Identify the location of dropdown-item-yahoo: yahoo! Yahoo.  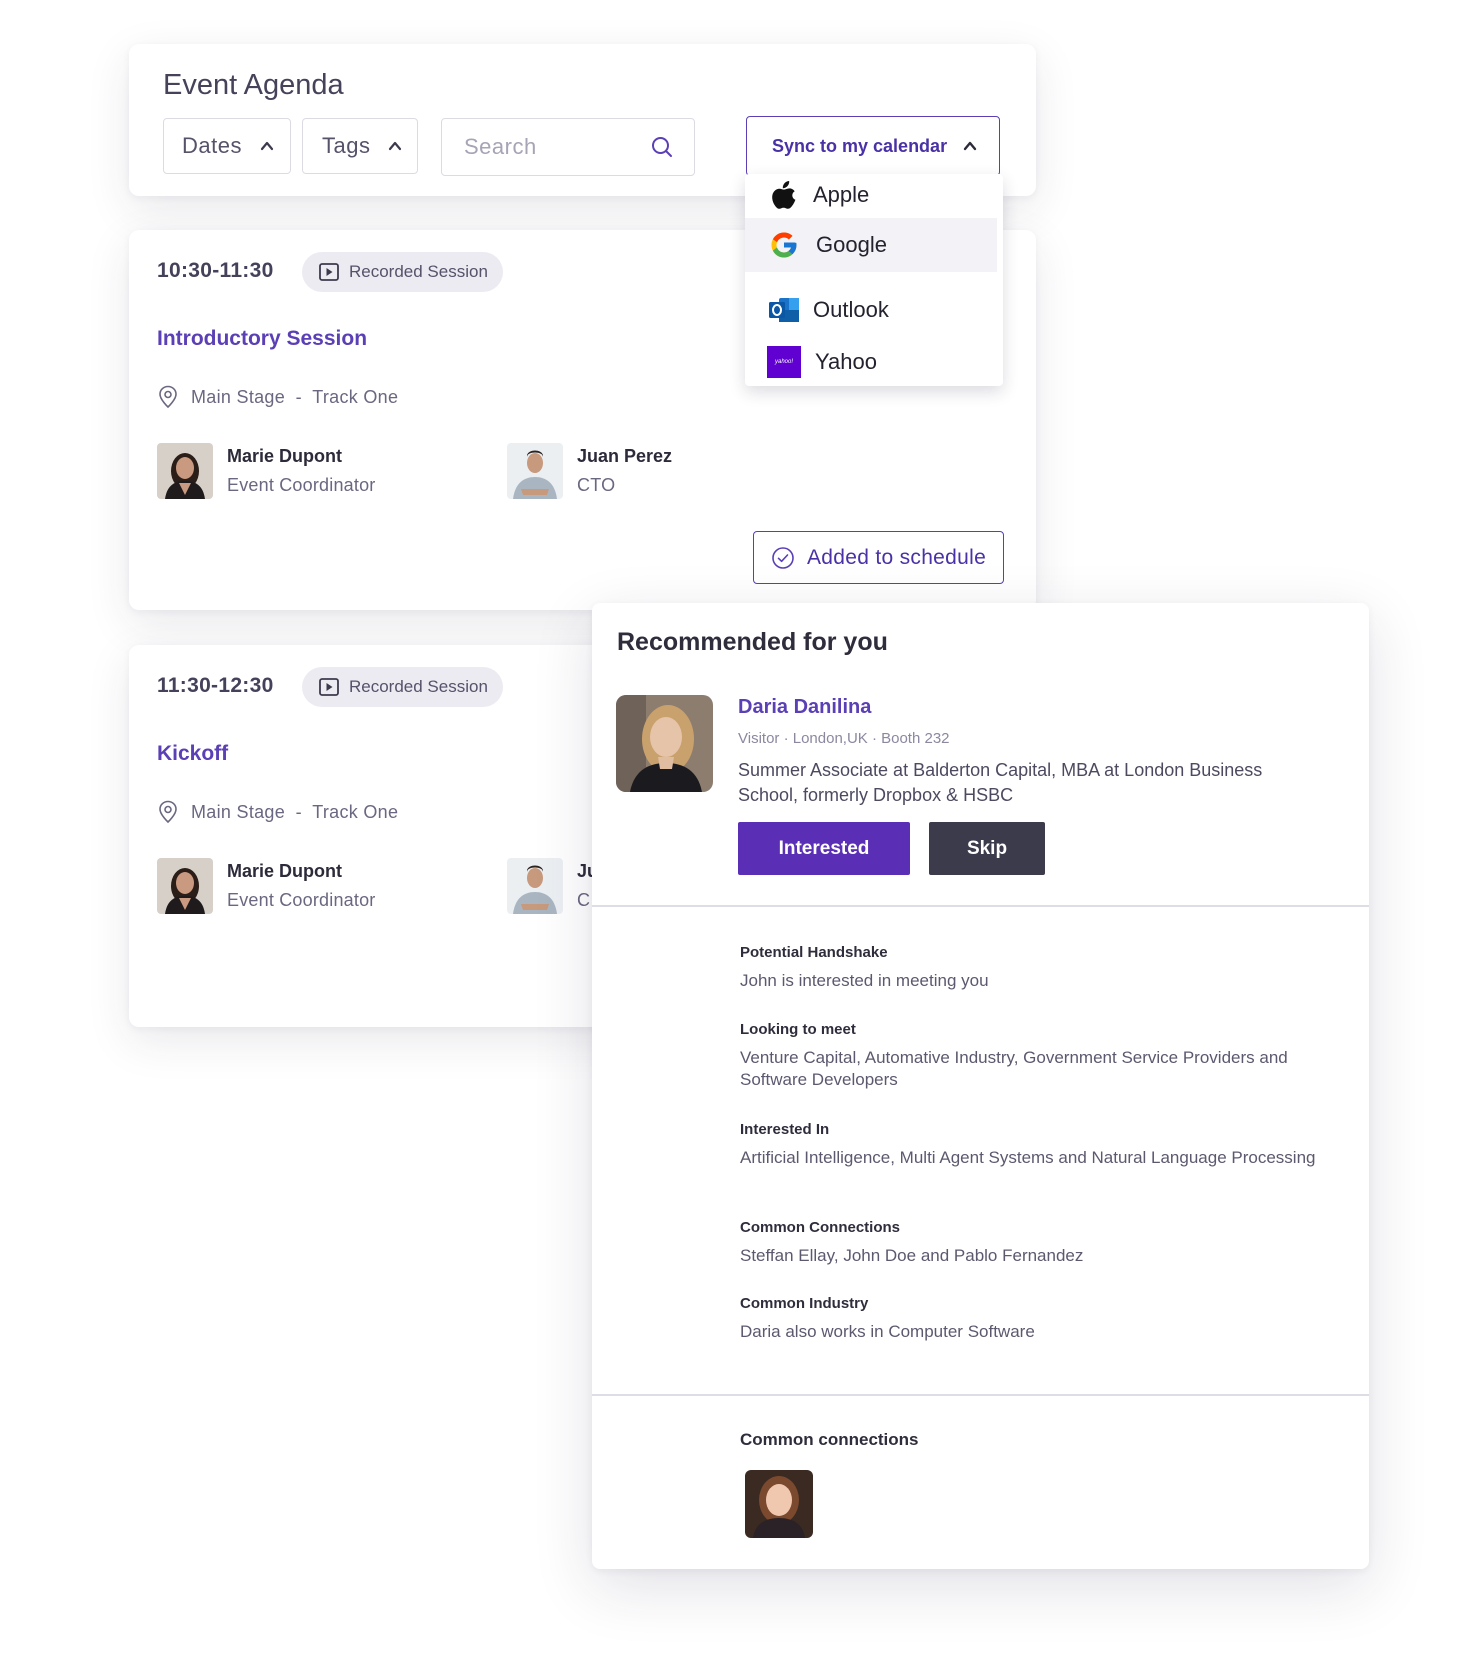
(874, 362).